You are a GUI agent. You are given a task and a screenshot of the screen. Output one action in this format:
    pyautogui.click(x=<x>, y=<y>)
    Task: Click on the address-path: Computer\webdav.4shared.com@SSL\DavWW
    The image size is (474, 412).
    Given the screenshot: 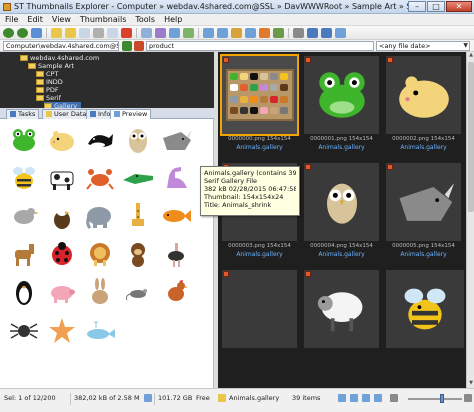 What is the action you would take?
    pyautogui.click(x=62, y=46)
    